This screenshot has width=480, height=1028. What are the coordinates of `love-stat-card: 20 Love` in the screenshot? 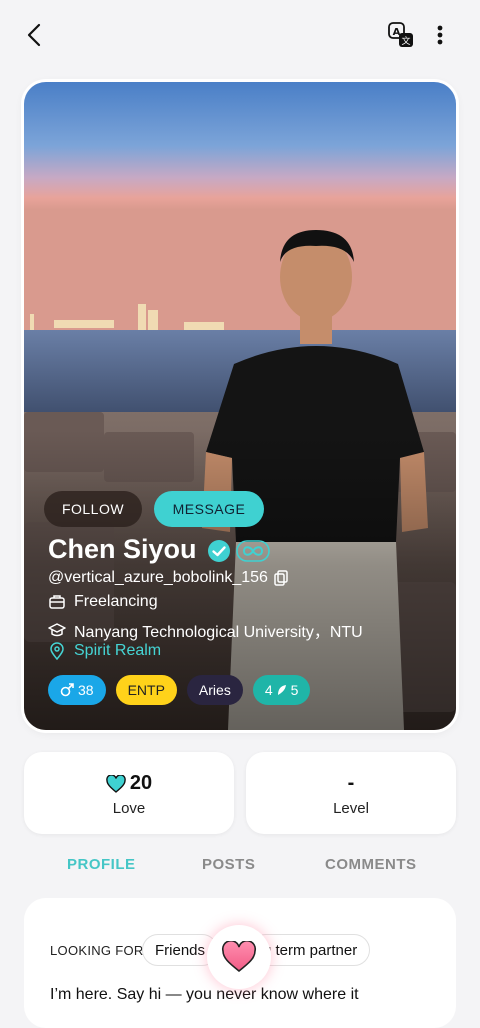 It's located at (129, 793).